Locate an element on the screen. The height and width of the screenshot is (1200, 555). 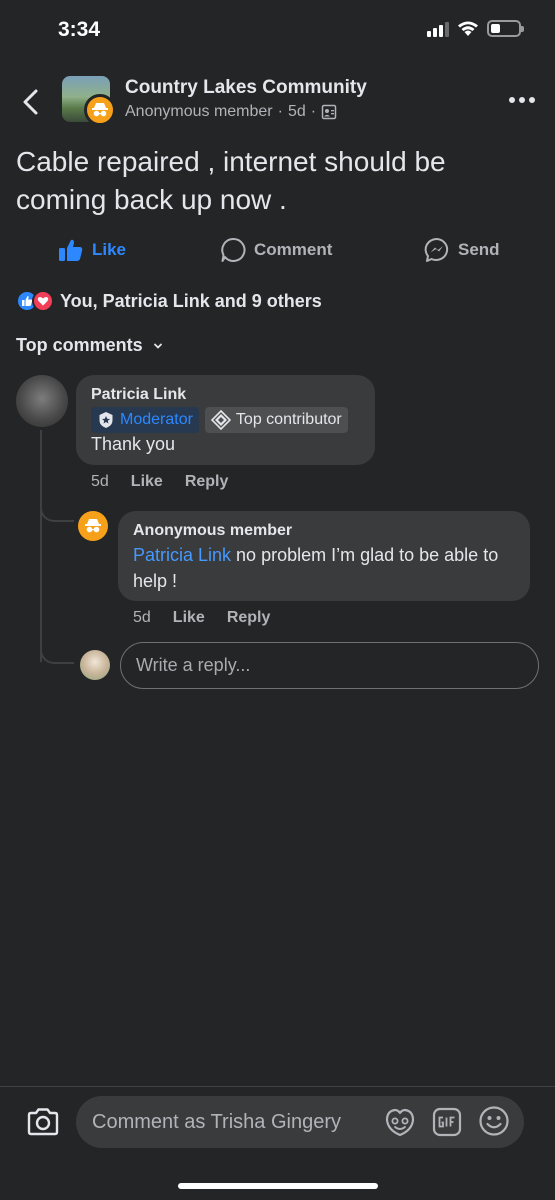
comment-button: Comment is located at coordinates (276, 250).